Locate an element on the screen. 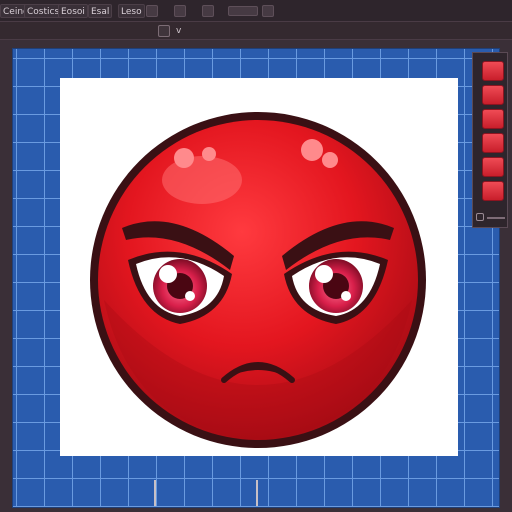  ruler-mark-right is located at coordinates (257, 493).